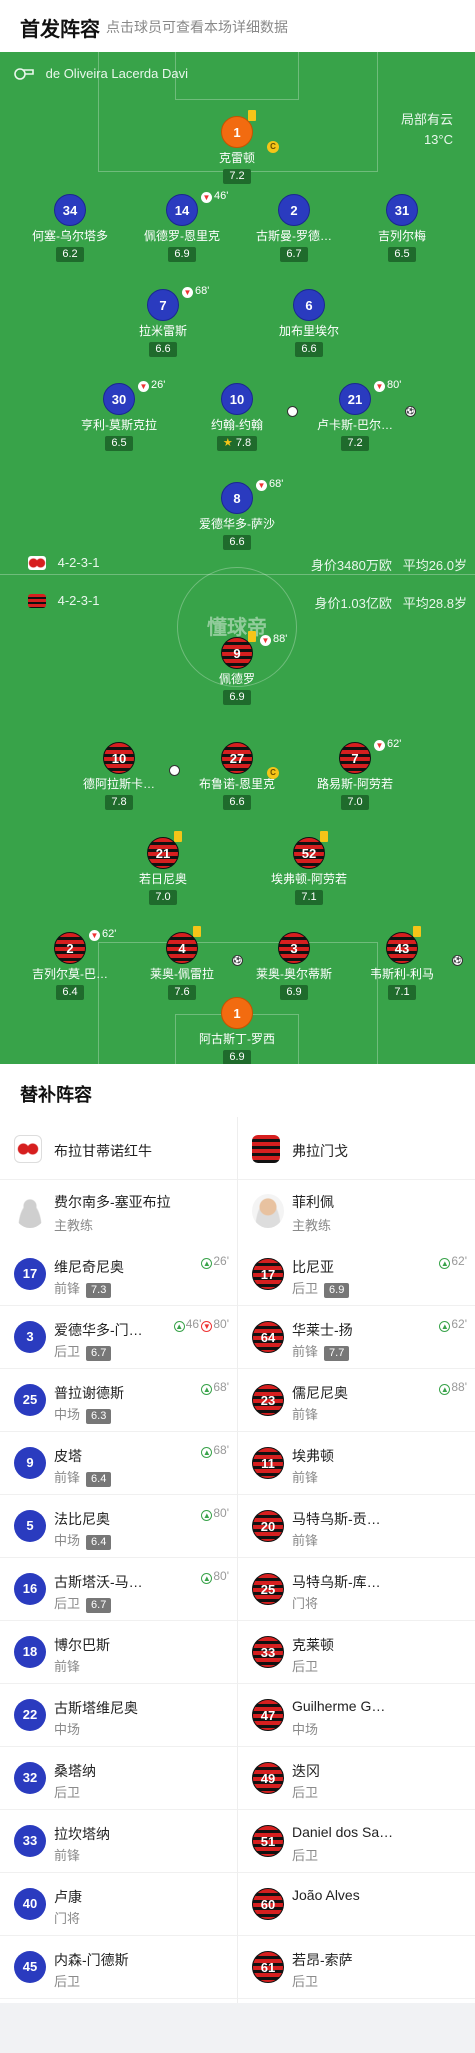 The height and width of the screenshot is (2053, 475). Describe the element at coordinates (402, 963) in the screenshot. I see `away-player: 43 ⚽ 韦斯利-利马 7.1` at that location.